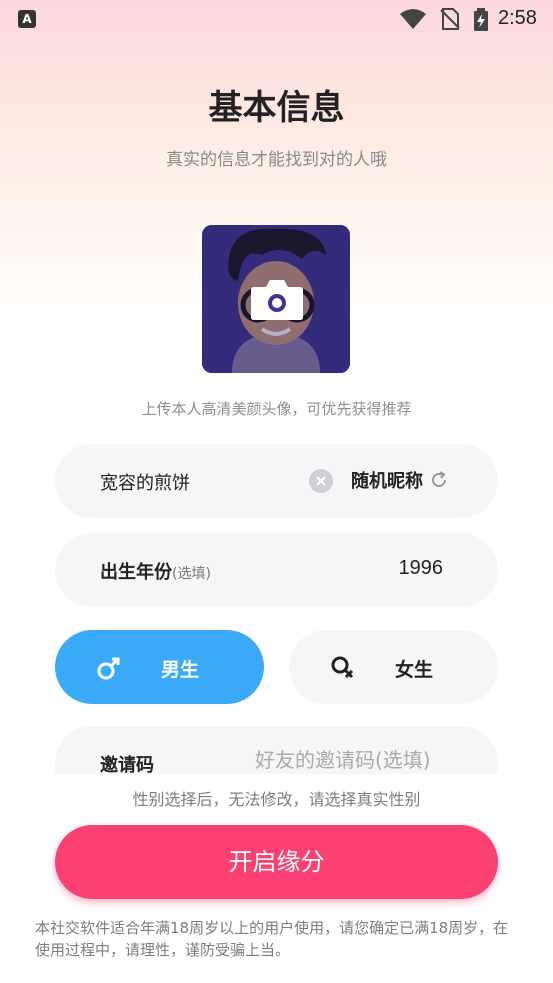 The width and height of the screenshot is (553, 983). What do you see at coordinates (159, 667) in the screenshot?
I see `male-button: 男生` at bounding box center [159, 667].